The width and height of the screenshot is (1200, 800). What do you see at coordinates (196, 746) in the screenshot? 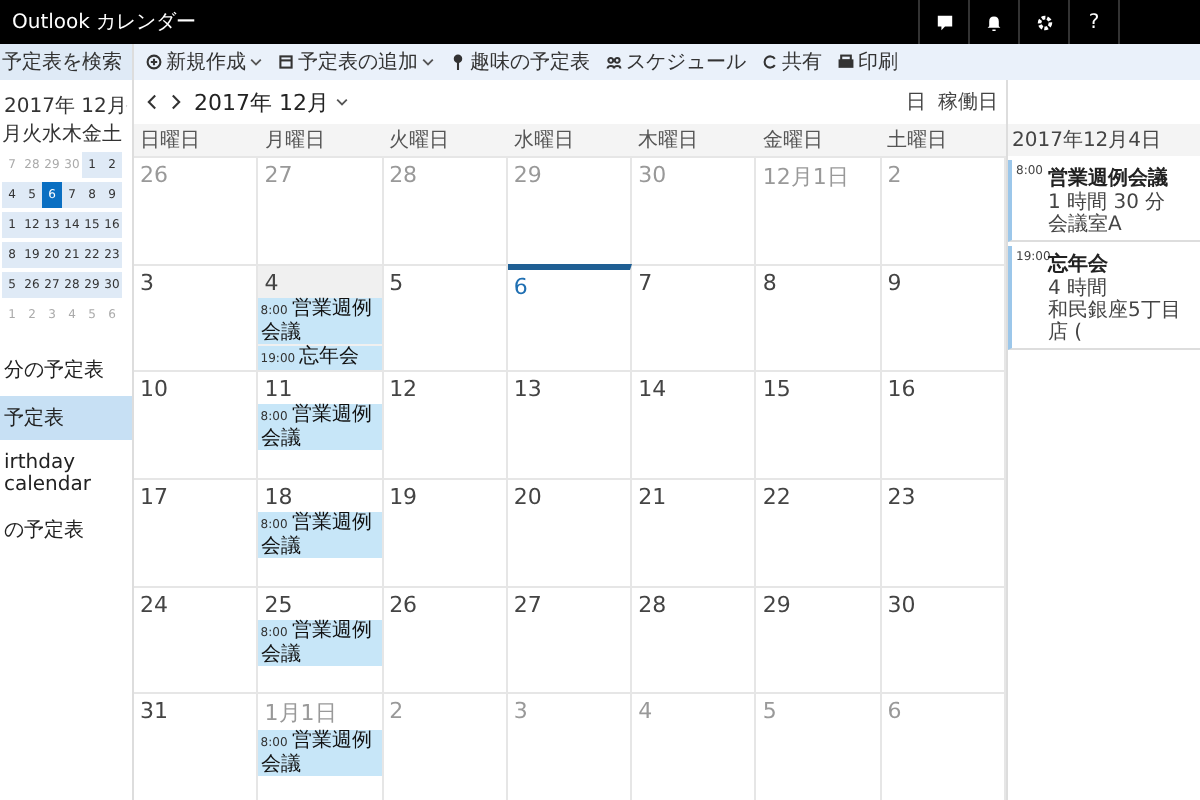
I see `day-cell: 31` at bounding box center [196, 746].